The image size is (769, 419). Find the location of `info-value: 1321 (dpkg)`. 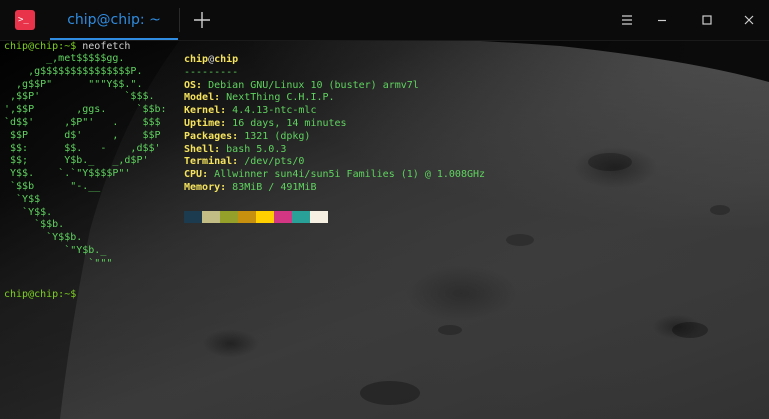

info-value: 1321 (dpkg) is located at coordinates (277, 136).